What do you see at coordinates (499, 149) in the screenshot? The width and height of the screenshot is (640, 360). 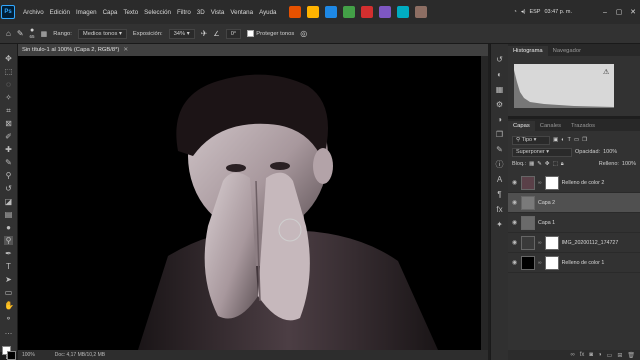 I see `brushes-icon: ✎` at bounding box center [499, 149].